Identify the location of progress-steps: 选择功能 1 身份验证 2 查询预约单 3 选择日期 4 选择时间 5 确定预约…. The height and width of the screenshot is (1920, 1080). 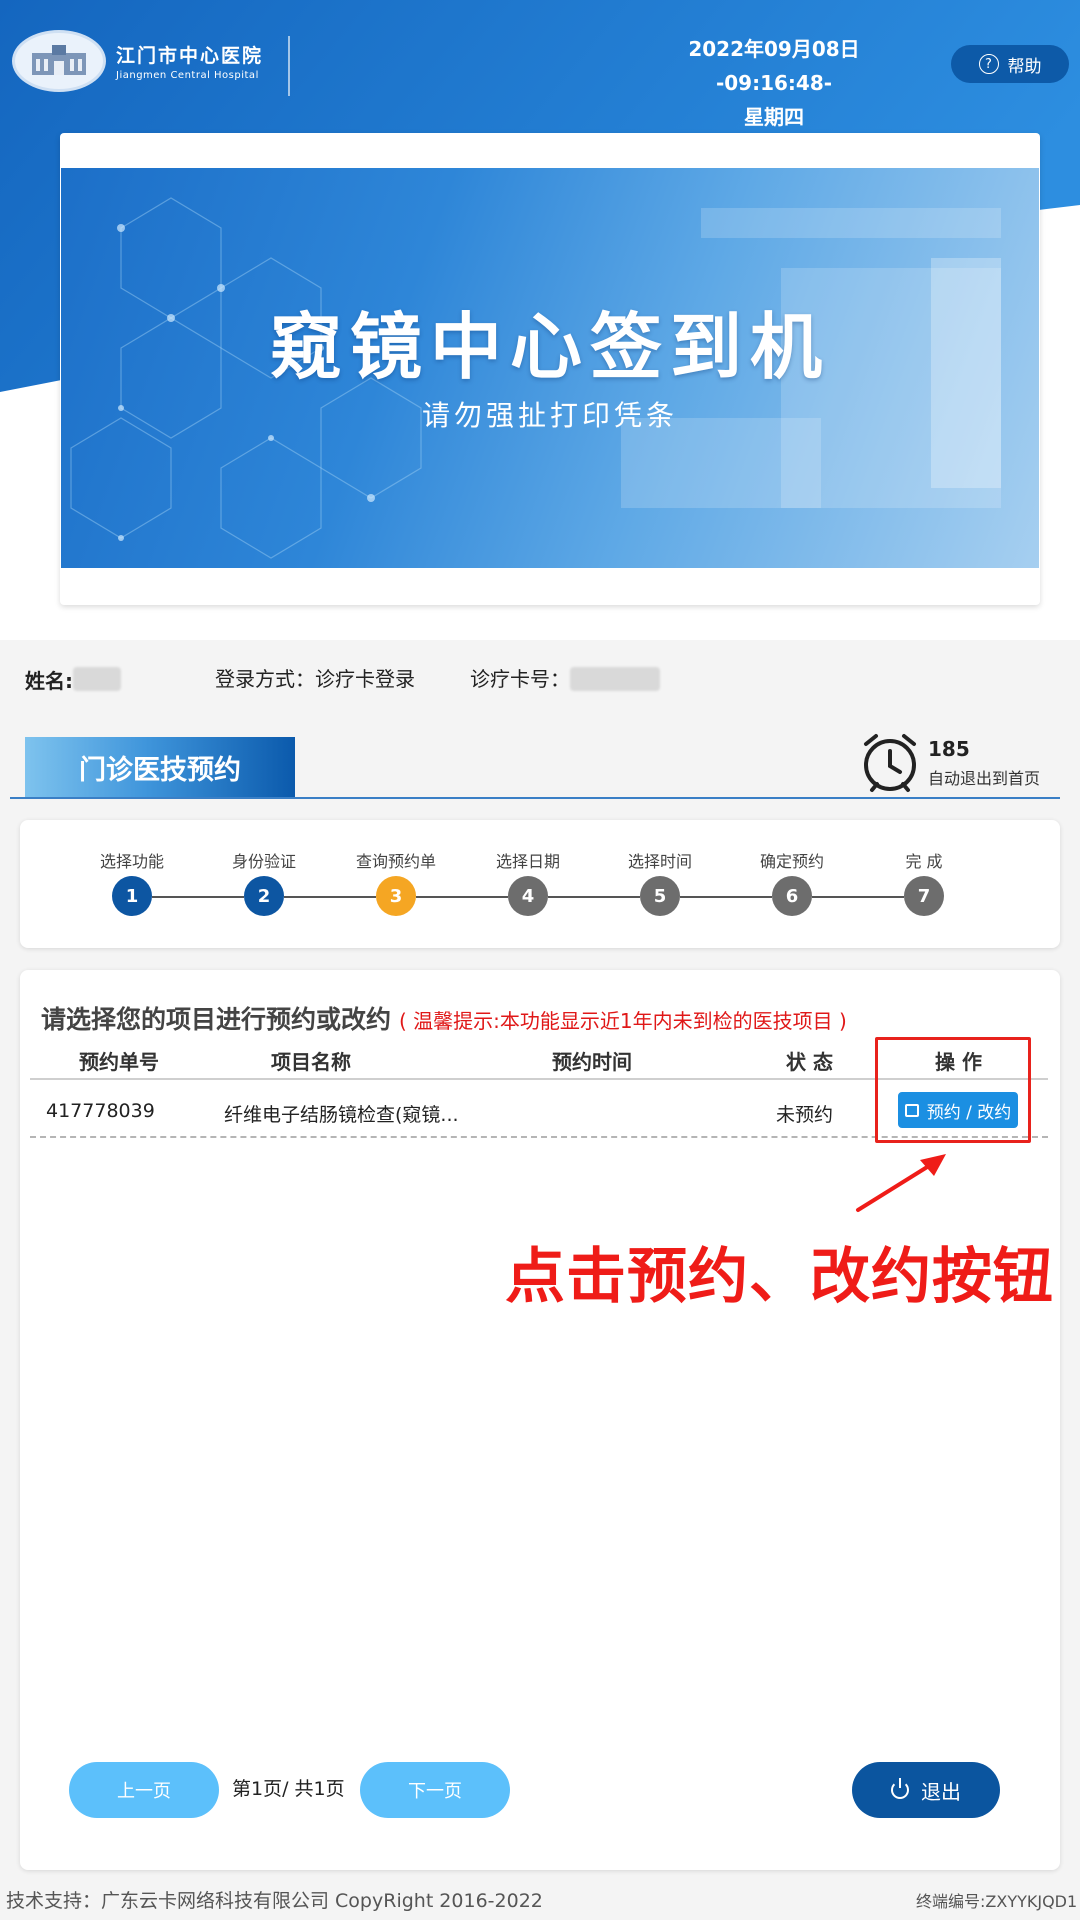
(540, 884).